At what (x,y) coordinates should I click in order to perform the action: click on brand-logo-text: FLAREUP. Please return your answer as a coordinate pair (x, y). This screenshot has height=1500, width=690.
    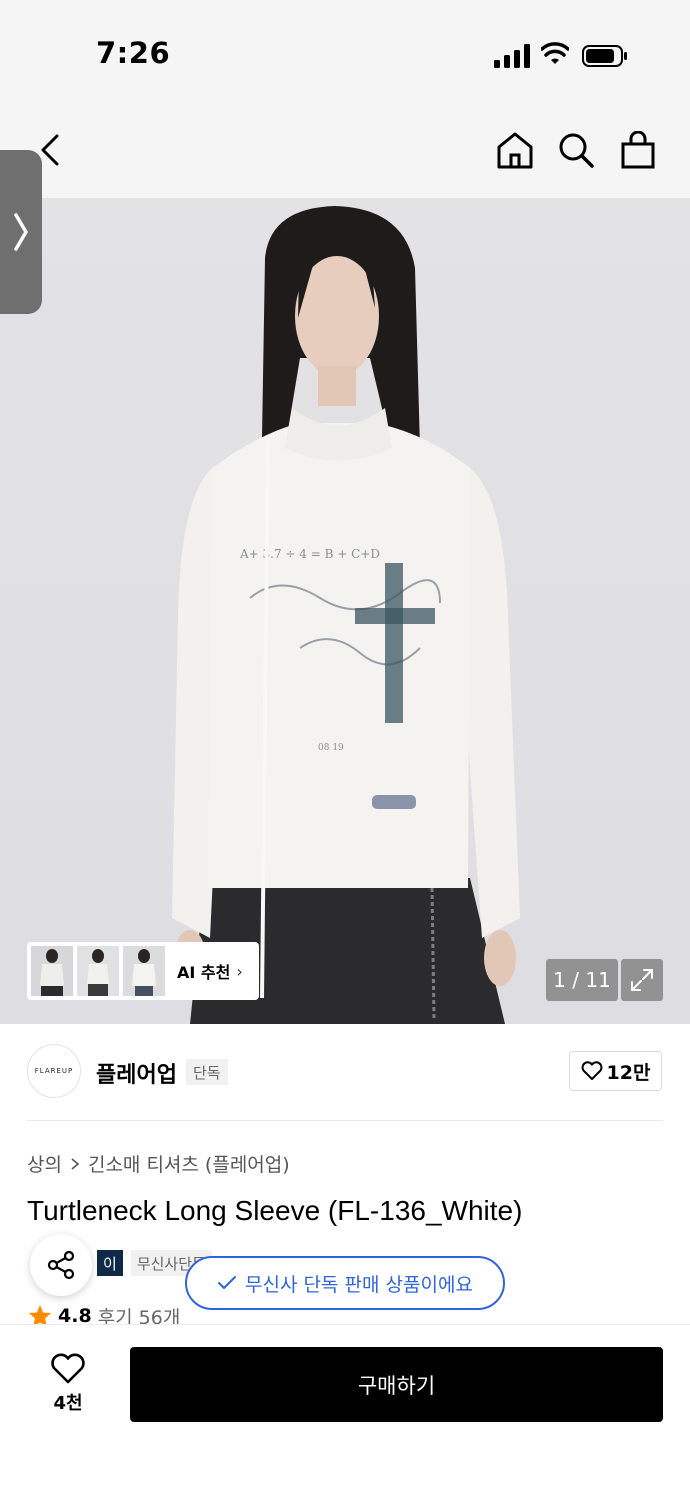
    Looking at the image, I should click on (54, 1071).